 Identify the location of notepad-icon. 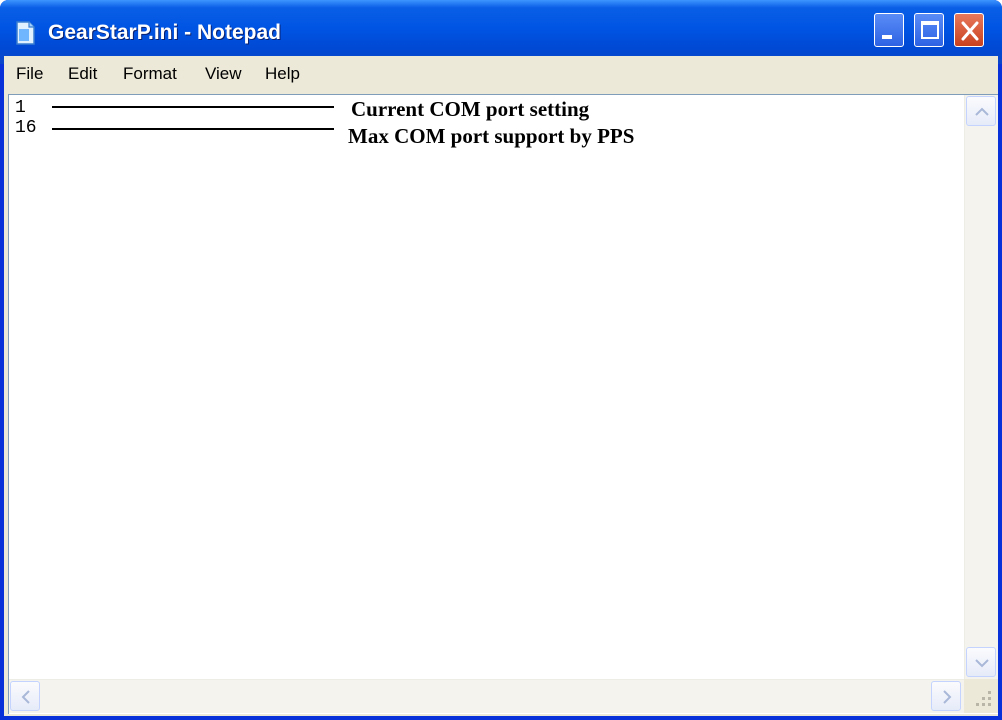
(25, 33).